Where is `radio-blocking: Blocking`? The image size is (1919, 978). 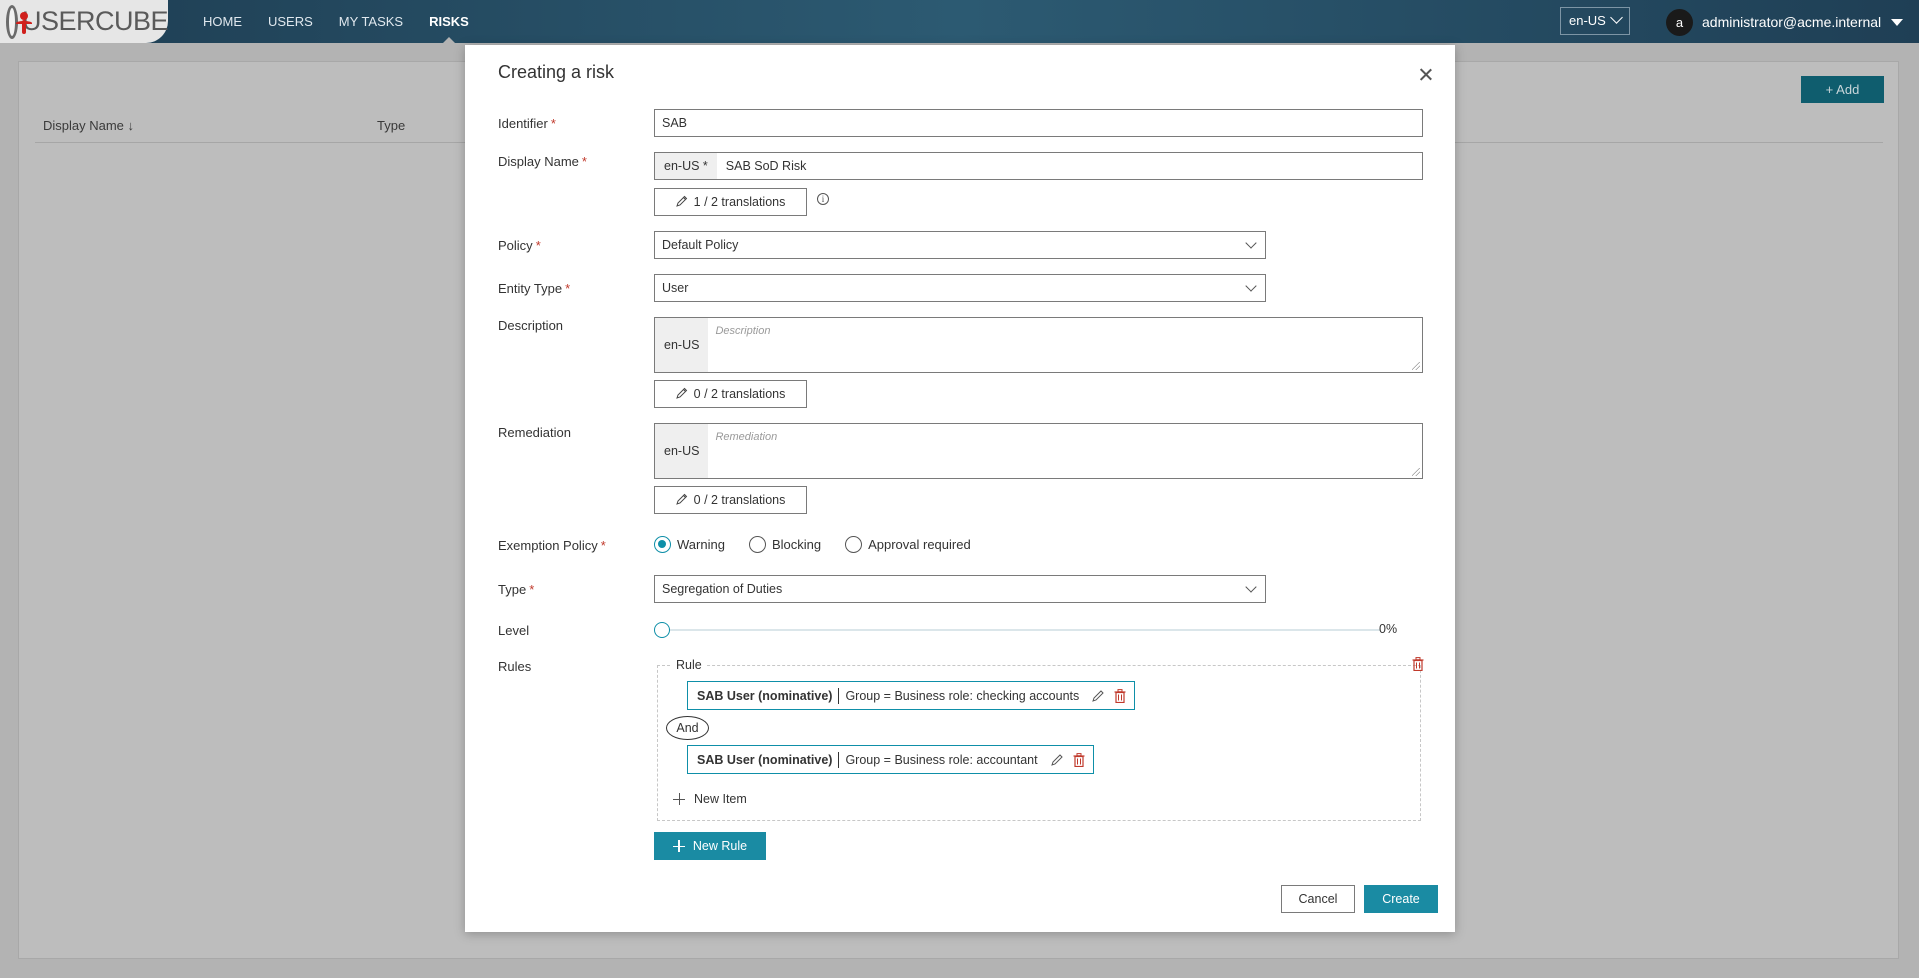
radio-blocking: Blocking is located at coordinates (785, 544).